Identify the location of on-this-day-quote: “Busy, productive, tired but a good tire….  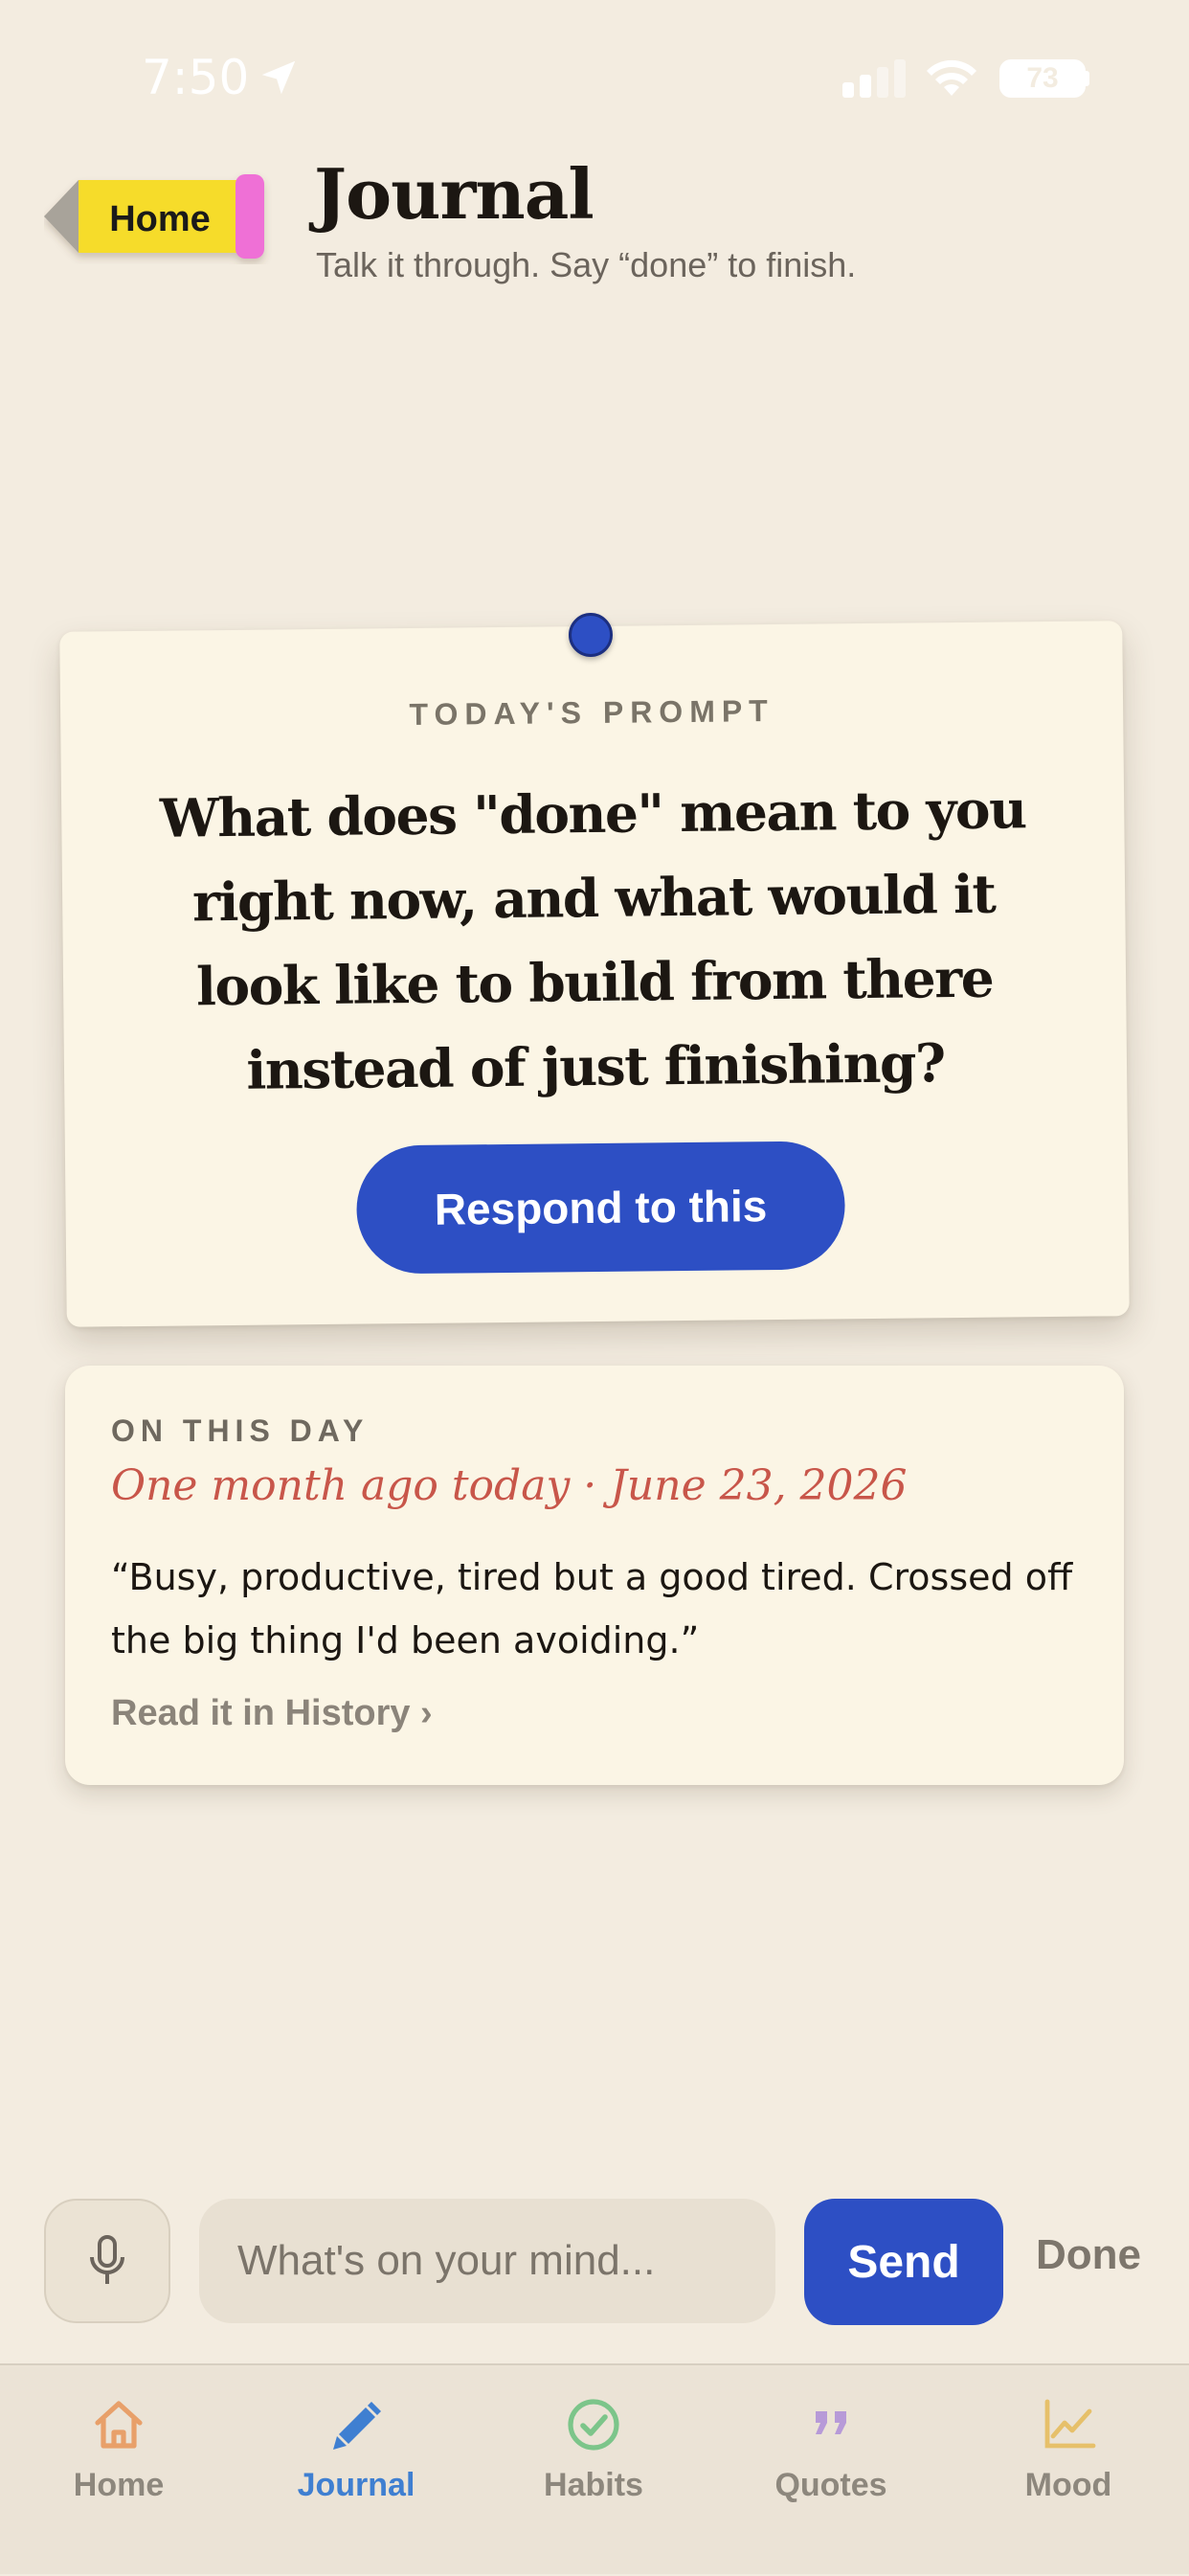
(592, 1608).